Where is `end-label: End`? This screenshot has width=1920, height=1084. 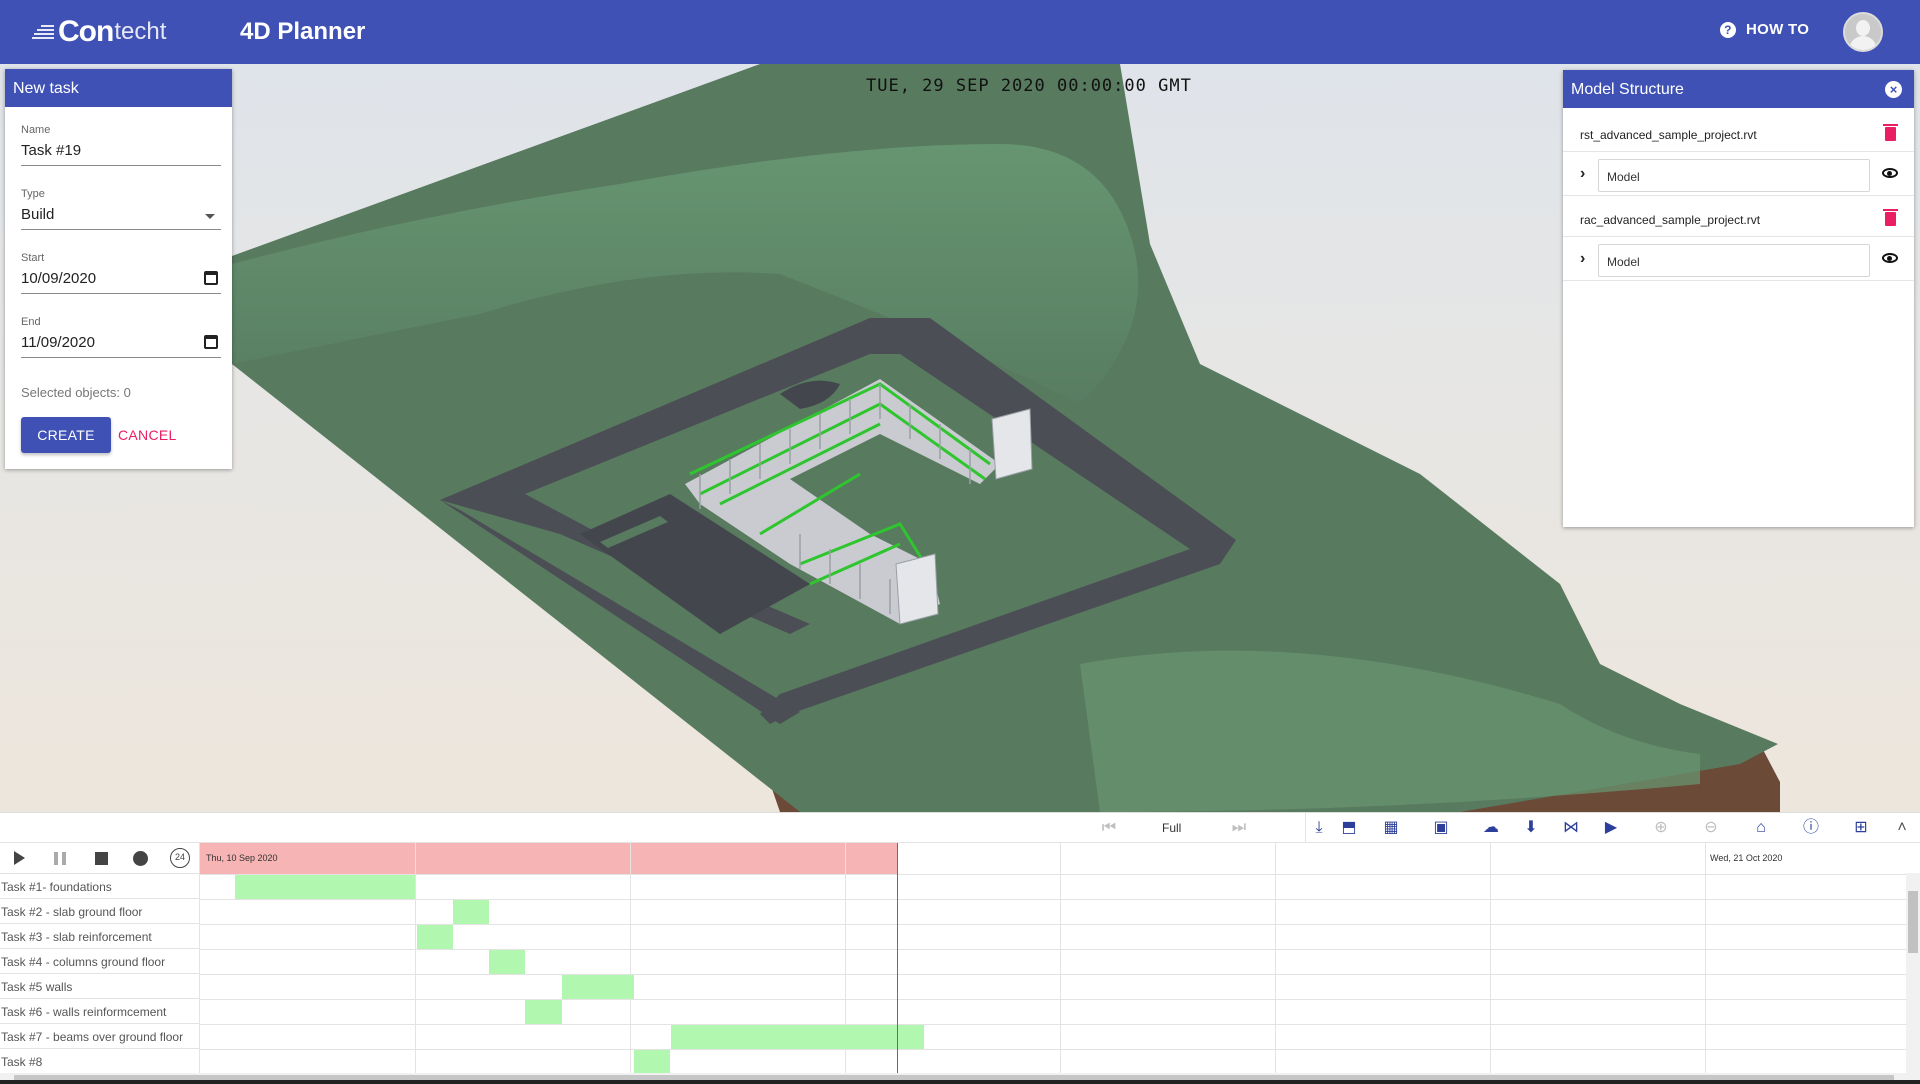
end-label: End is located at coordinates (31, 322).